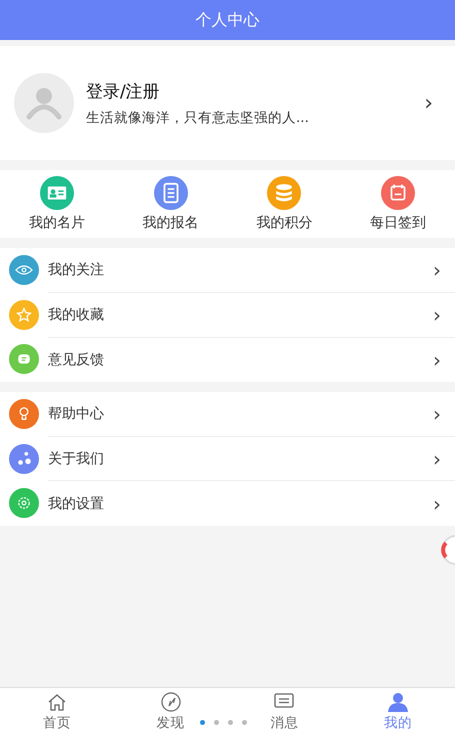  Describe the element at coordinates (228, 20) in the screenshot. I see `page-title: 个人中心` at that location.